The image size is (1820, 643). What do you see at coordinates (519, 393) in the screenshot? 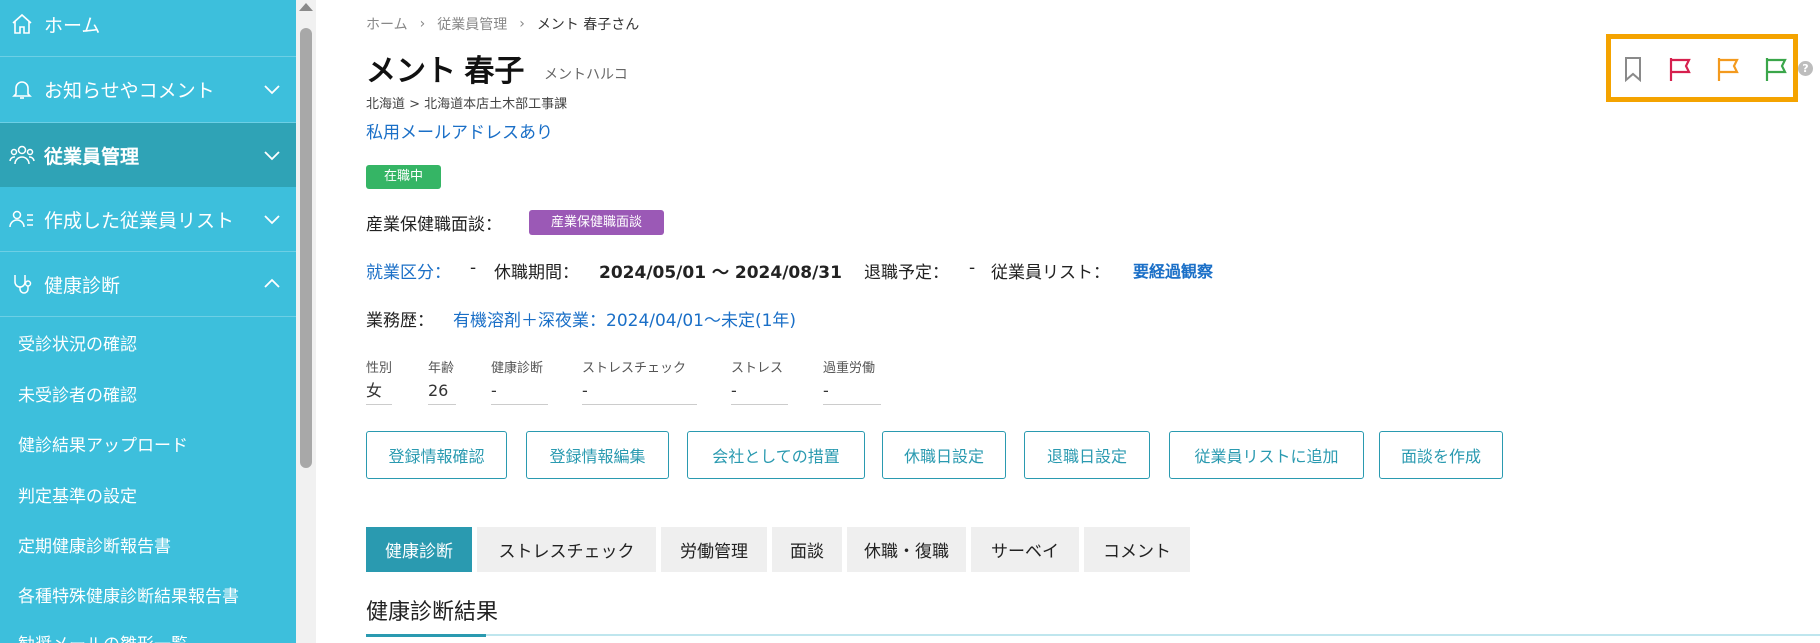
I see `stat-value-checkup: -` at bounding box center [519, 393].